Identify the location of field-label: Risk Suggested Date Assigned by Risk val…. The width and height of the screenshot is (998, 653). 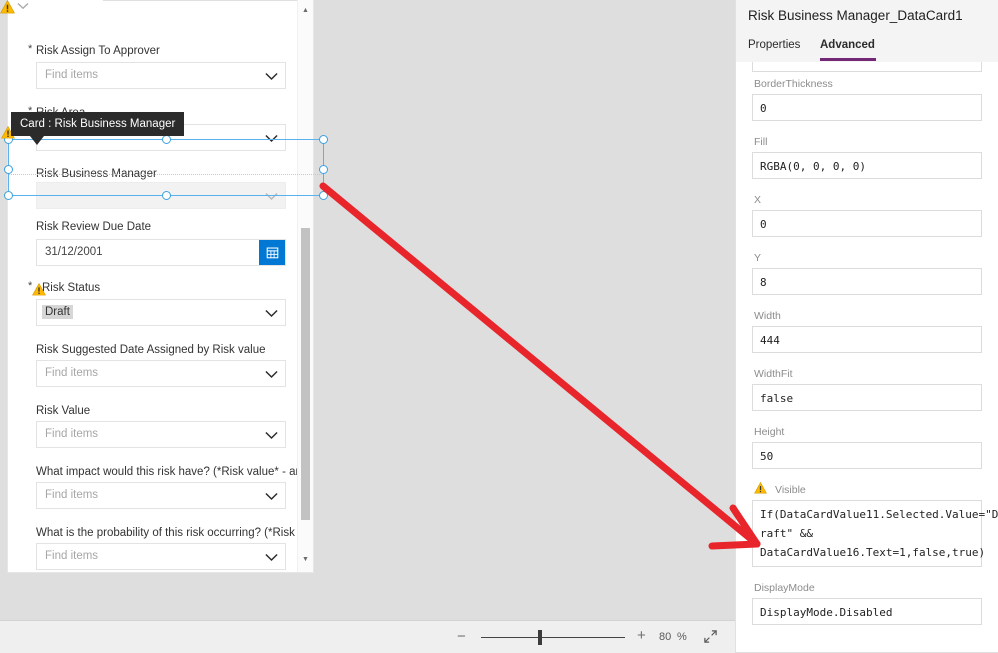
(151, 350).